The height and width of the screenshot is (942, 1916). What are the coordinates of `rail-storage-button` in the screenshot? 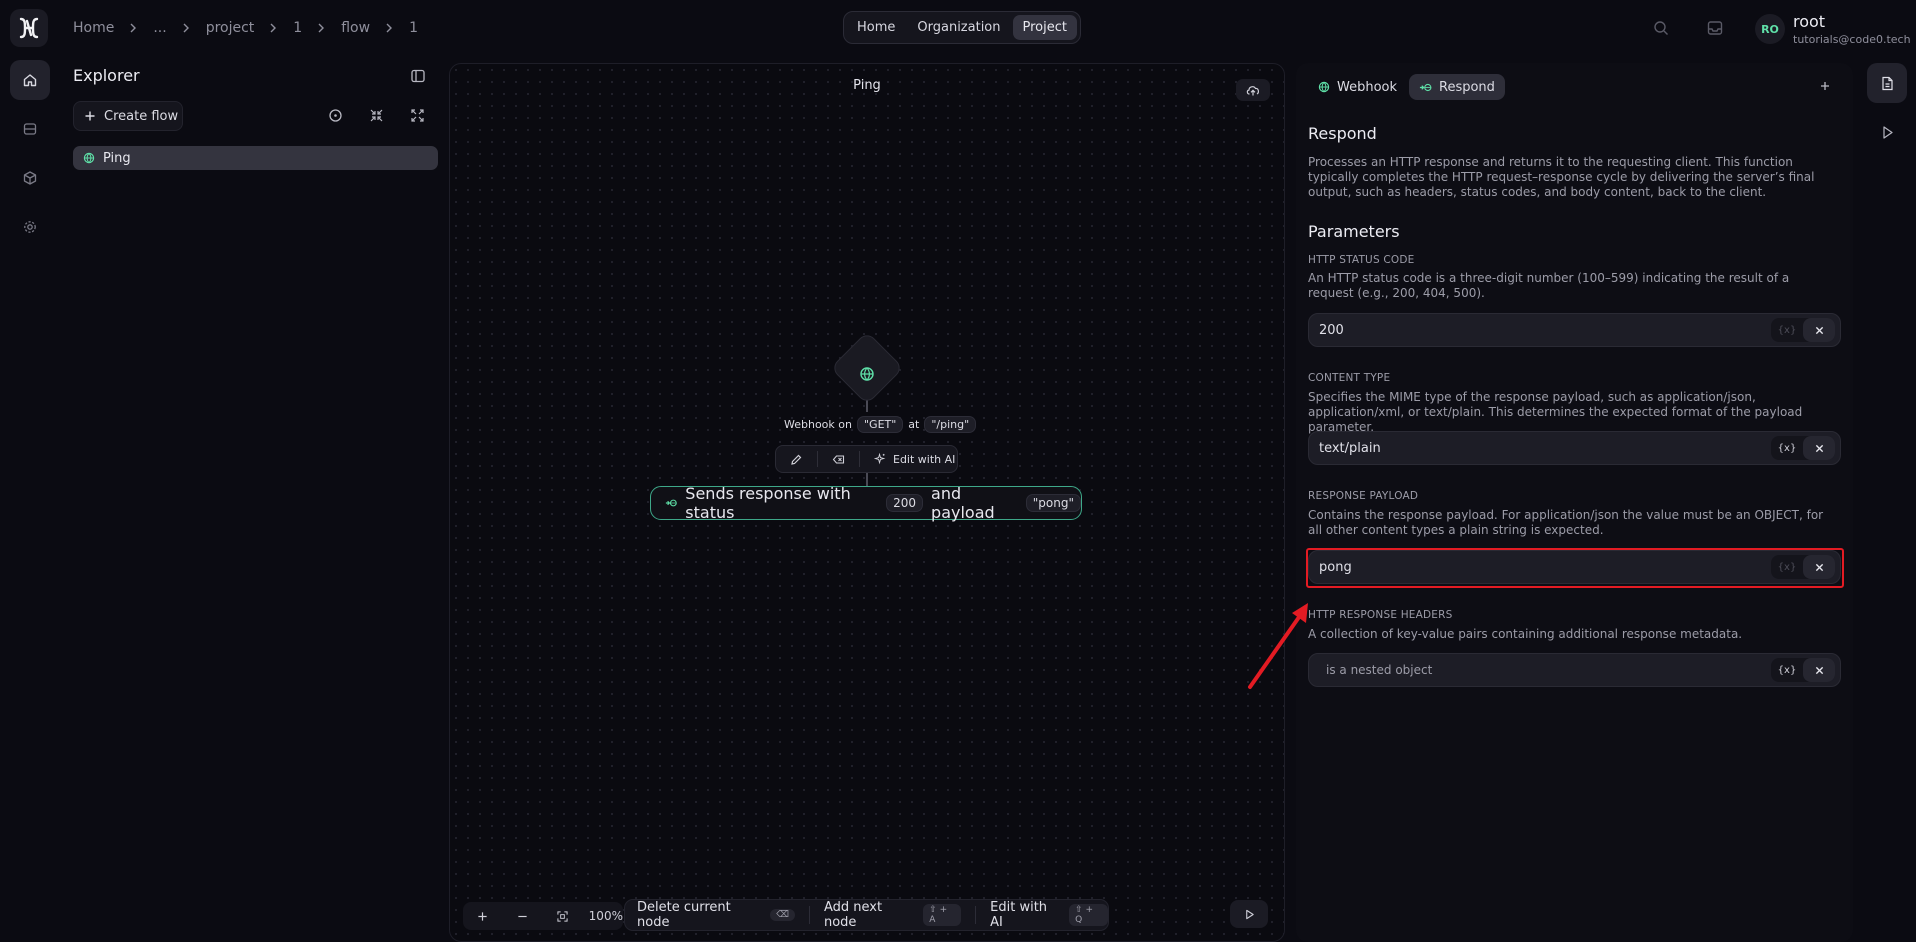 It's located at (30, 129).